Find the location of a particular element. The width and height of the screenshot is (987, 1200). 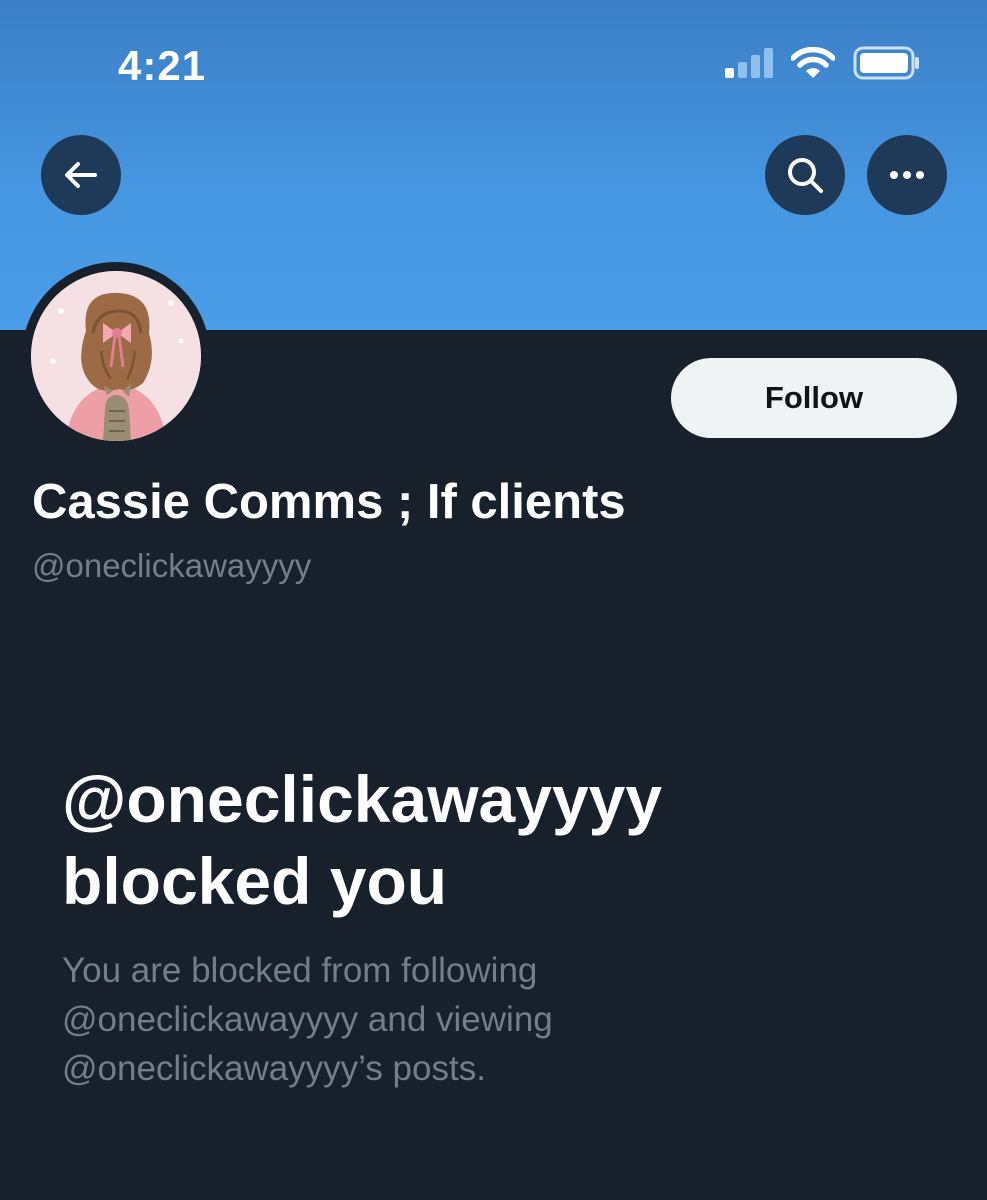

cellular-signal-icon is located at coordinates (749, 63).